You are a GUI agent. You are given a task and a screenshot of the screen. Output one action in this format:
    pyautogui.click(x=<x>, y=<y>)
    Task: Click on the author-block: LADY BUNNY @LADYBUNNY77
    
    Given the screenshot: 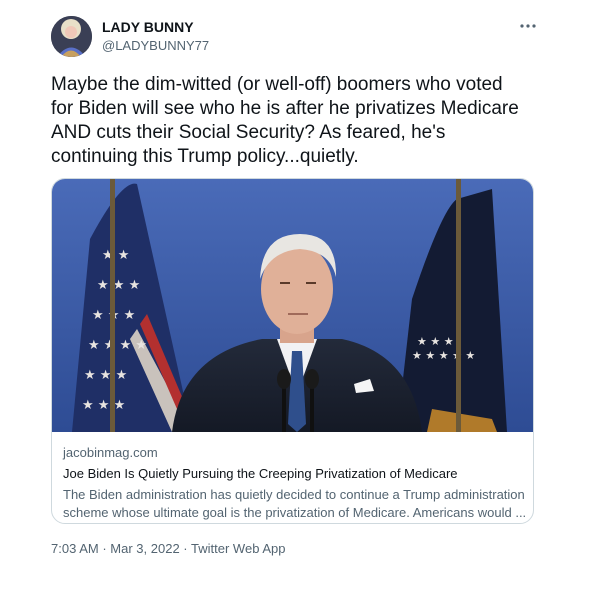 What is the action you would take?
    pyautogui.click(x=155, y=36)
    